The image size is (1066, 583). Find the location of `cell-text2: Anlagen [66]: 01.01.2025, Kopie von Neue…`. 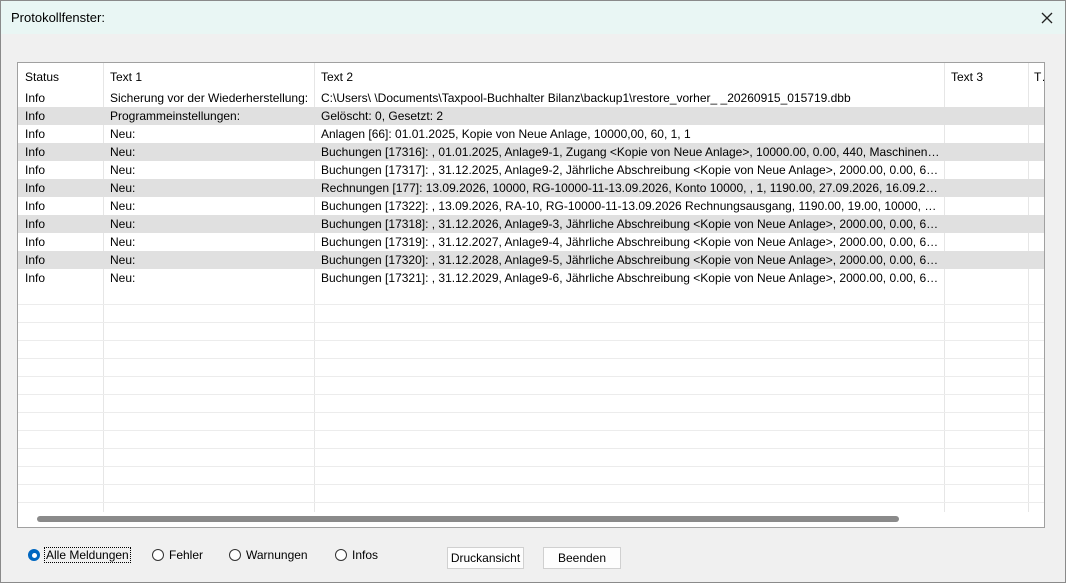

cell-text2: Anlagen [66]: 01.01.2025, Kopie von Neue… is located at coordinates (506, 134).